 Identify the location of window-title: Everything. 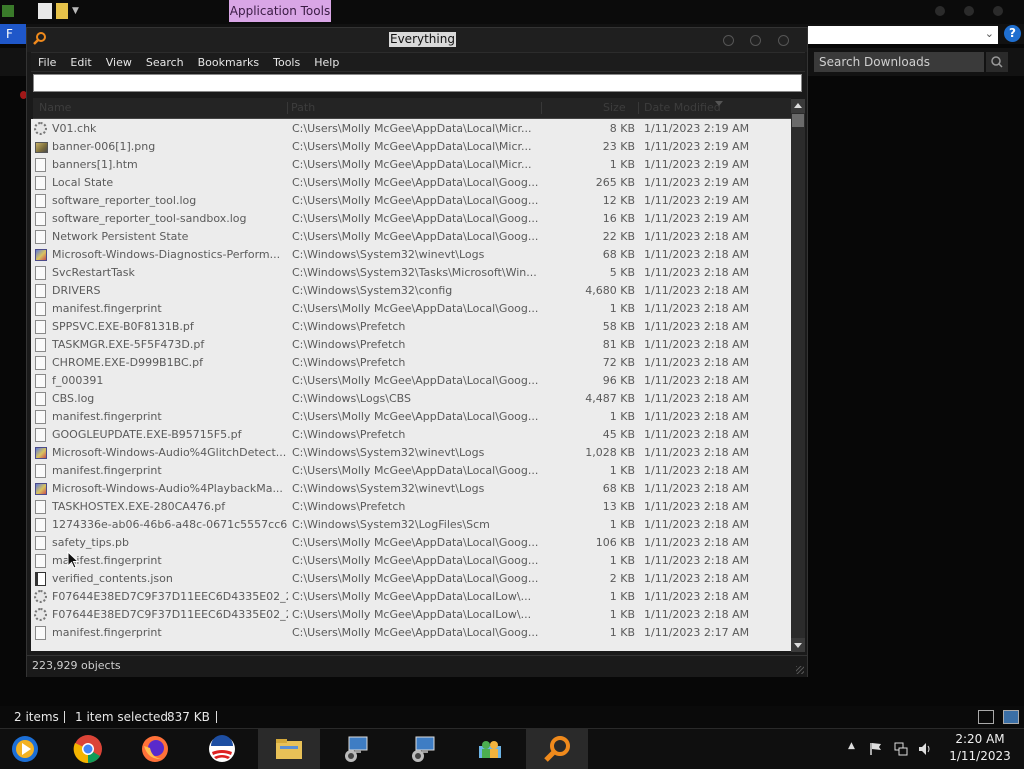
(422, 39).